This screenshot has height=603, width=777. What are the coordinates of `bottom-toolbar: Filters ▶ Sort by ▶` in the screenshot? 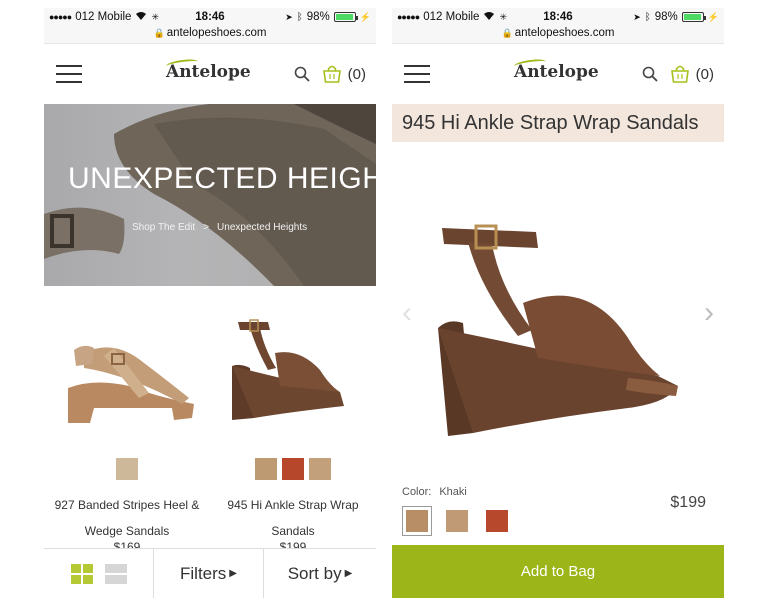 It's located at (210, 573).